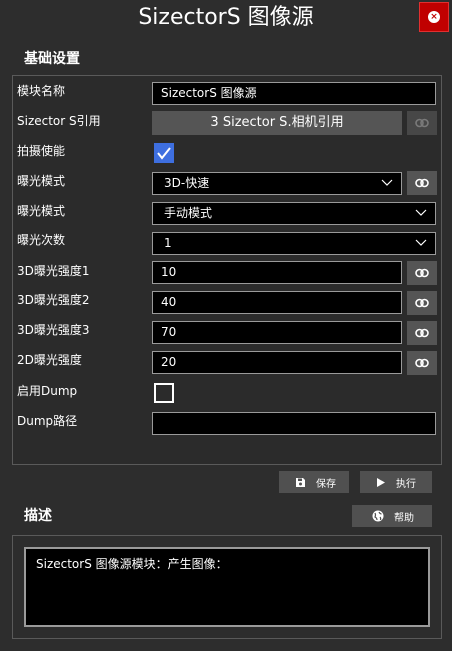 The height and width of the screenshot is (651, 452). What do you see at coordinates (41, 91) in the screenshot?
I see `module-name-label: 模块名称` at bounding box center [41, 91].